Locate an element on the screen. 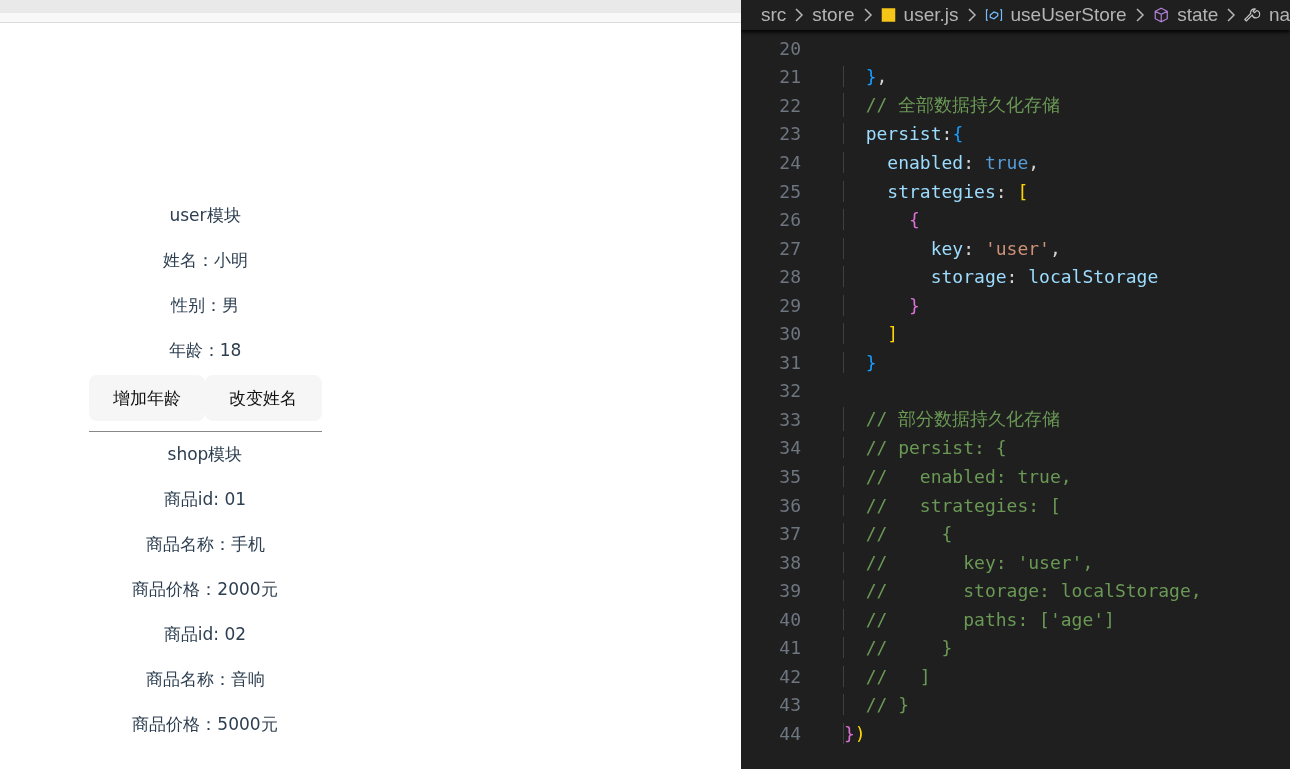 The image size is (1290, 769). info-text: 商品价格：5000元 is located at coordinates (205, 724).